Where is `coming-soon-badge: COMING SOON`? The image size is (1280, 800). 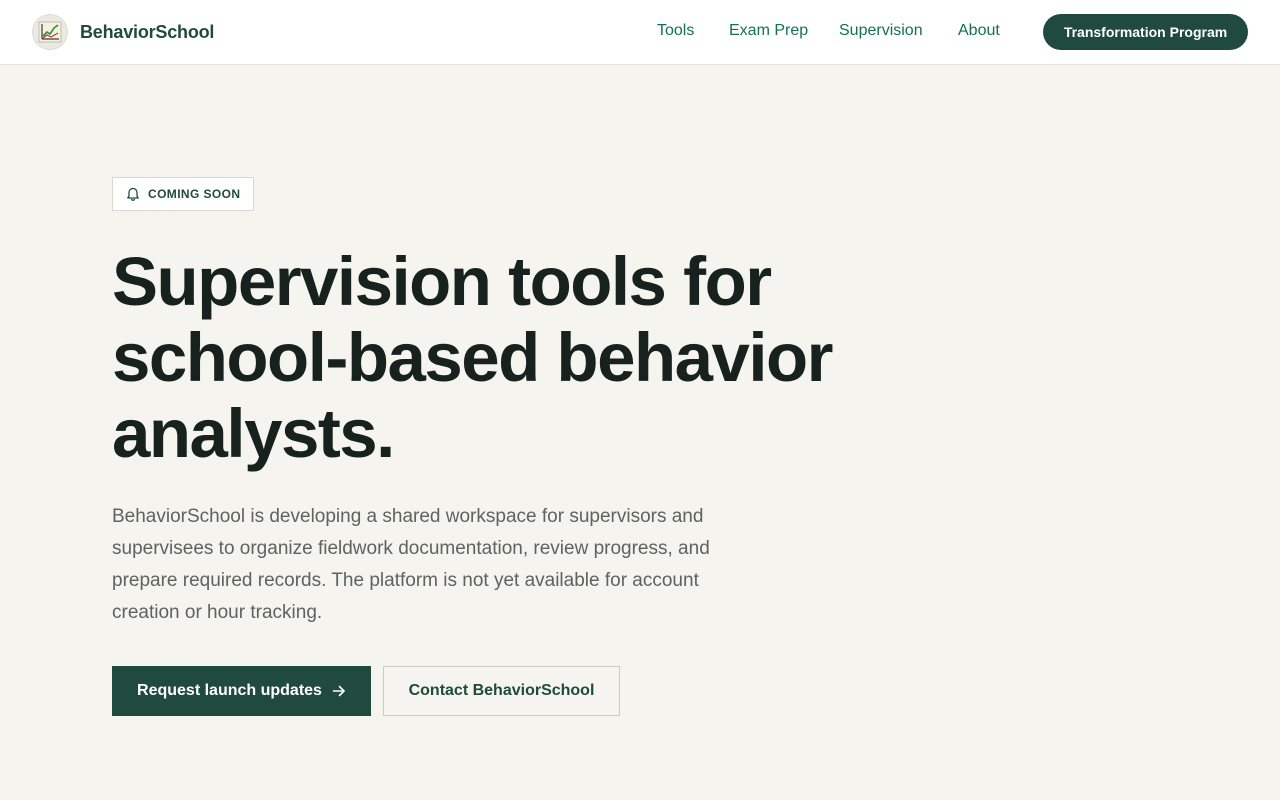 coming-soon-badge: COMING SOON is located at coordinates (183, 194).